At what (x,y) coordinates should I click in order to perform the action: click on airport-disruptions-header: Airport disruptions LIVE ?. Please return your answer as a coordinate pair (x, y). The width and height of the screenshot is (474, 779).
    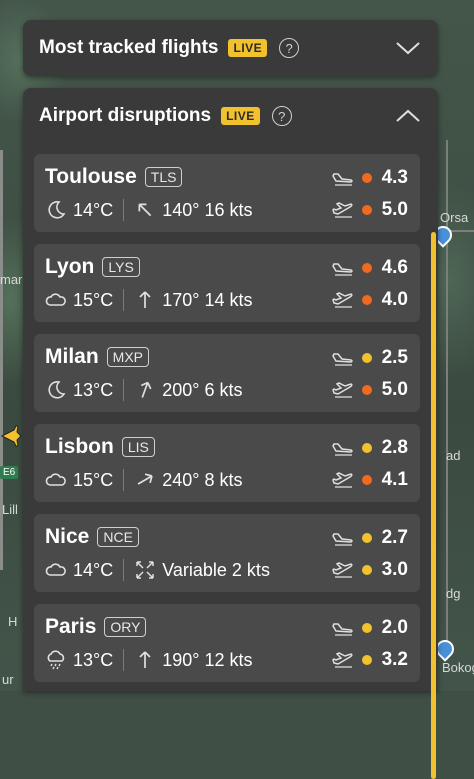
    Looking at the image, I should click on (230, 116).